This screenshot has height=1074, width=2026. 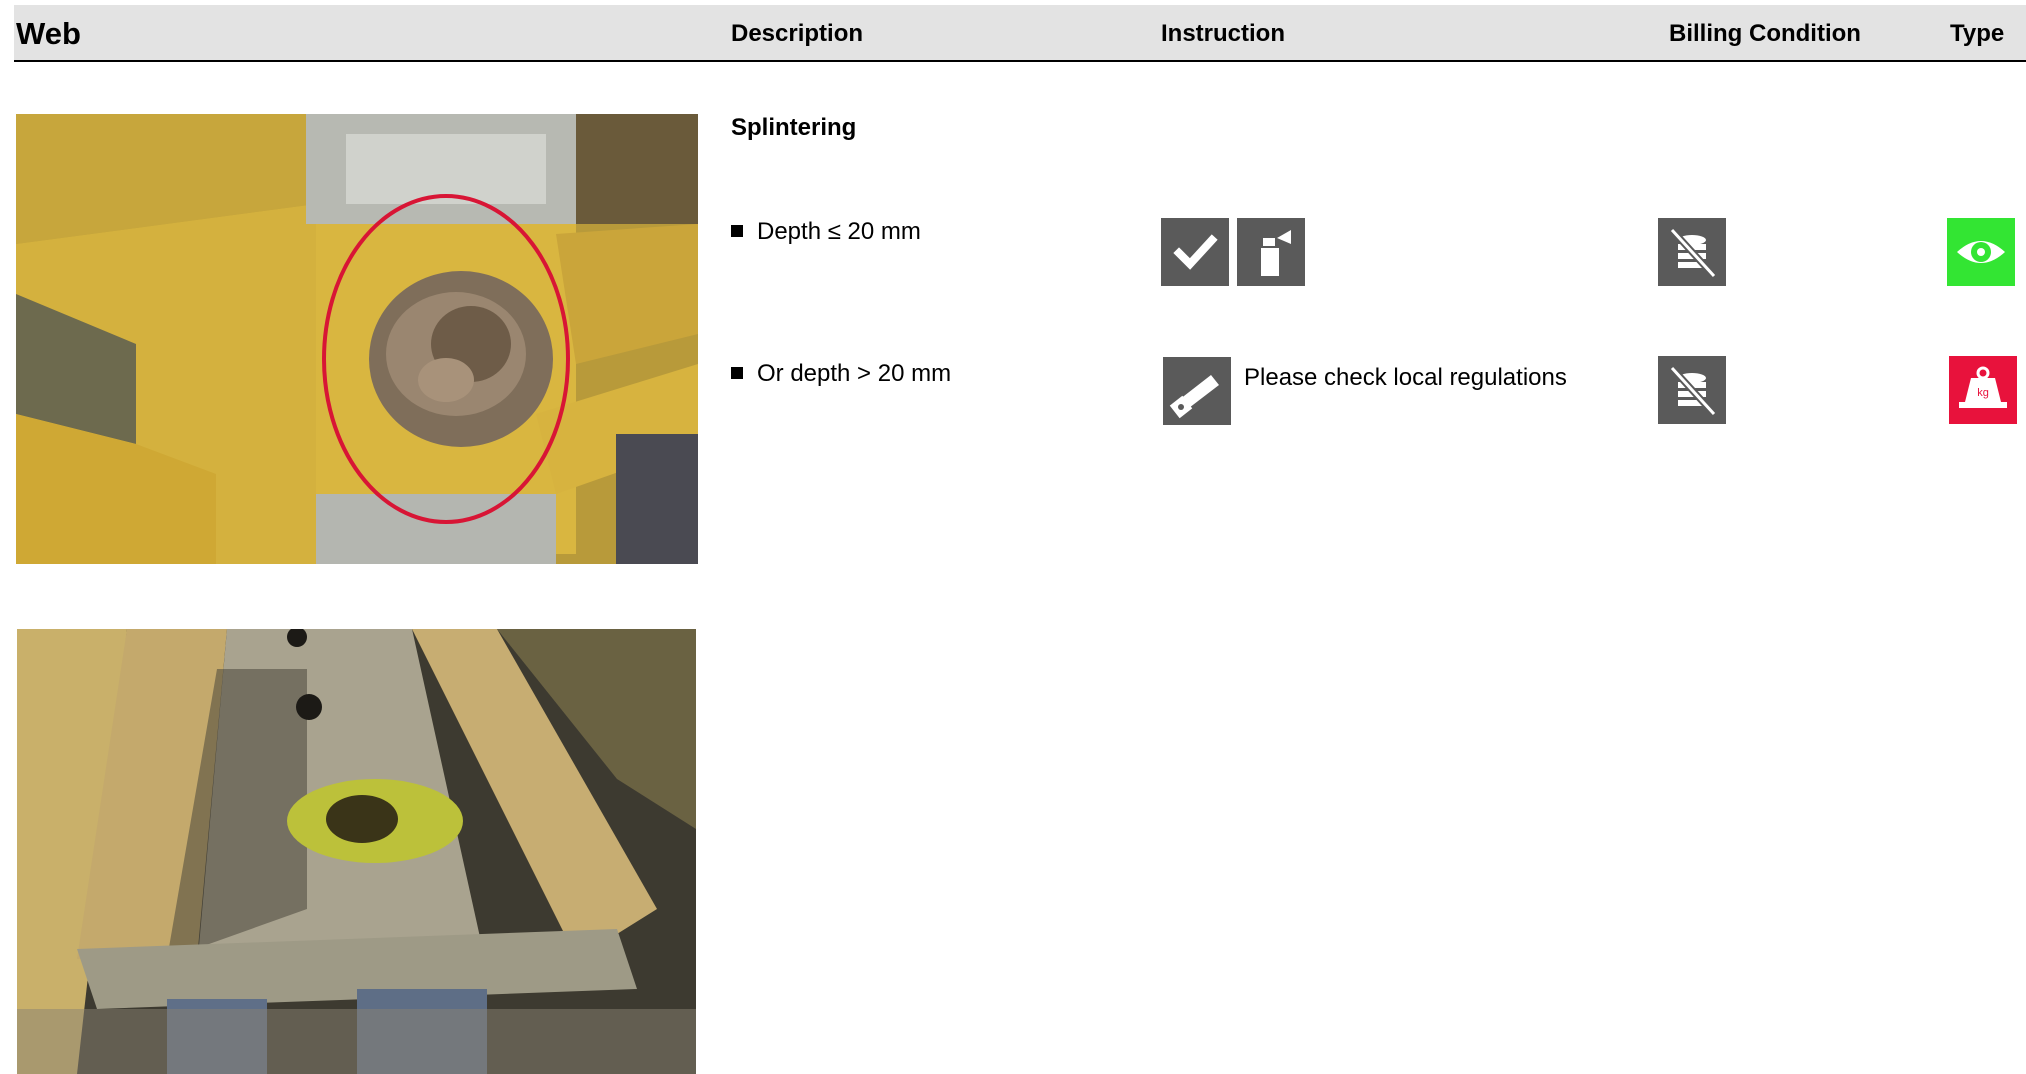 What do you see at coordinates (1271, 252) in the screenshot?
I see `spray-can-icon` at bounding box center [1271, 252].